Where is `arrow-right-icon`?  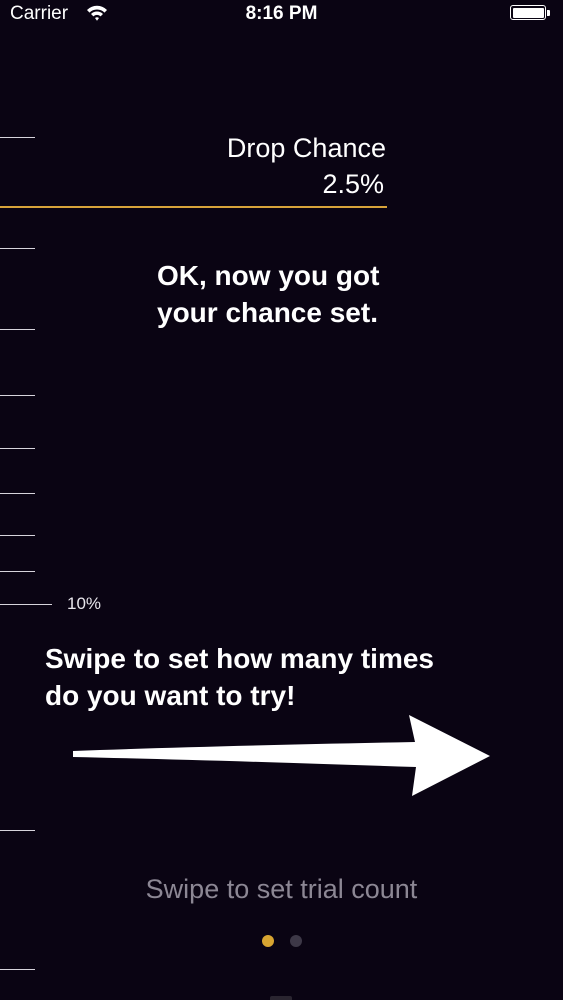
arrow-right-icon is located at coordinates (281, 755).